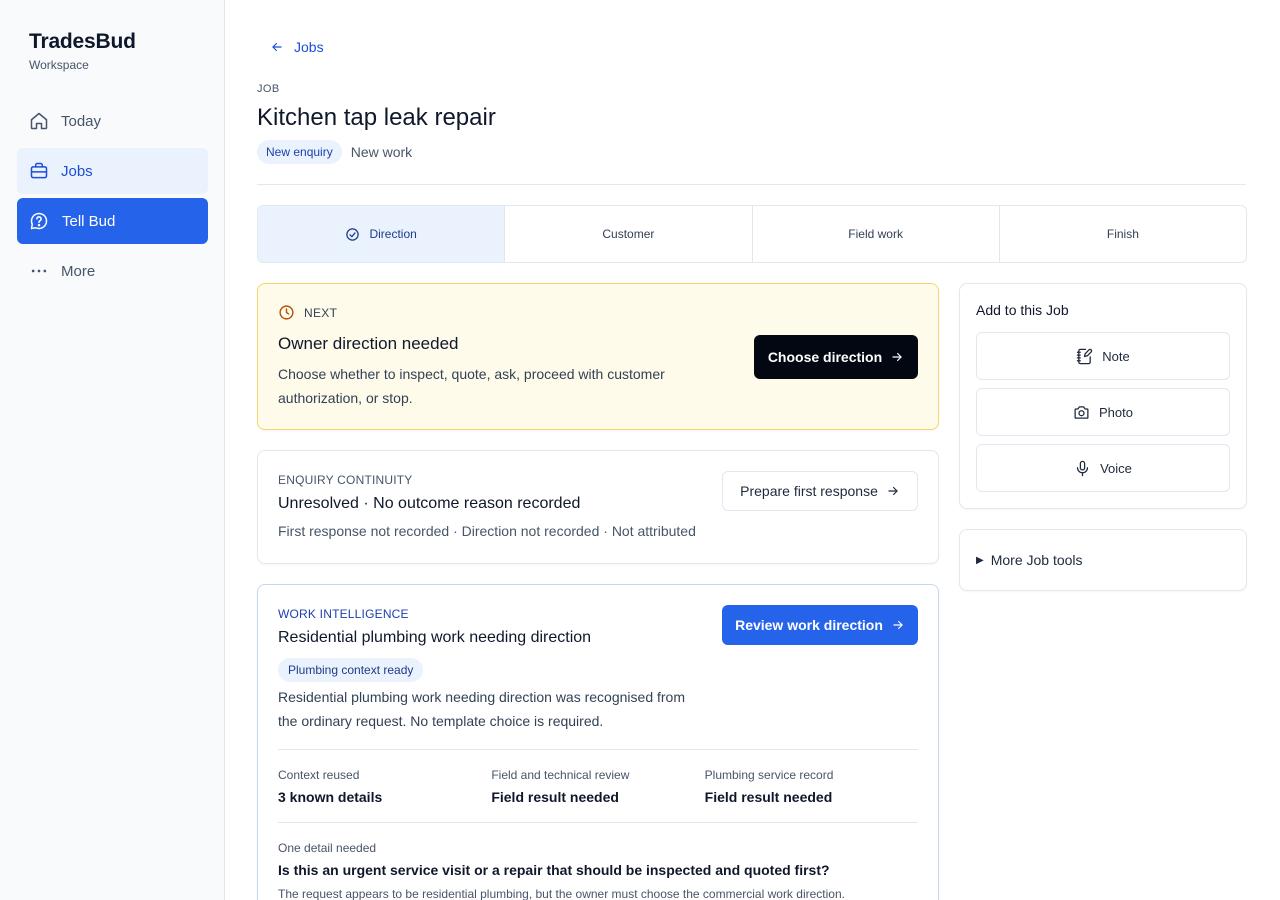 Image resolution: width=1280 pixels, height=900 pixels. Describe the element at coordinates (112, 121) in the screenshot. I see `sidebar-item-today: Today` at that location.